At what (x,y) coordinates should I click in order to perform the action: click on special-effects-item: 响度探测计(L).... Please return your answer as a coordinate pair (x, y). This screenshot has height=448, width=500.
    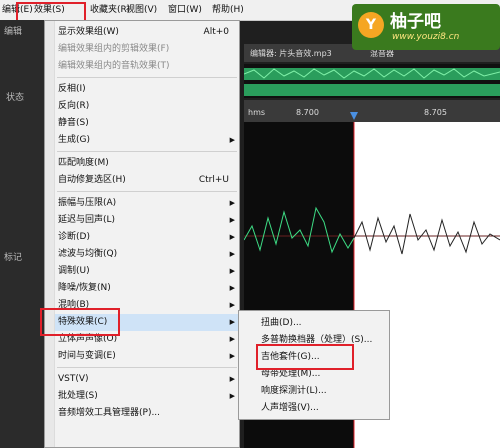
    Looking at the image, I should click on (324, 391).